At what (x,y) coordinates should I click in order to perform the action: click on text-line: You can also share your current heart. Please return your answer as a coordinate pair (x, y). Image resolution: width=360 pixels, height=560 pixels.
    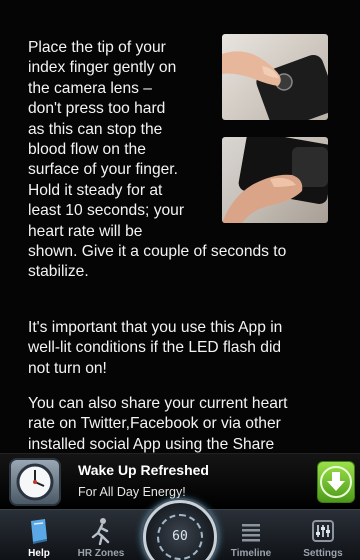
    Looking at the image, I should click on (158, 403).